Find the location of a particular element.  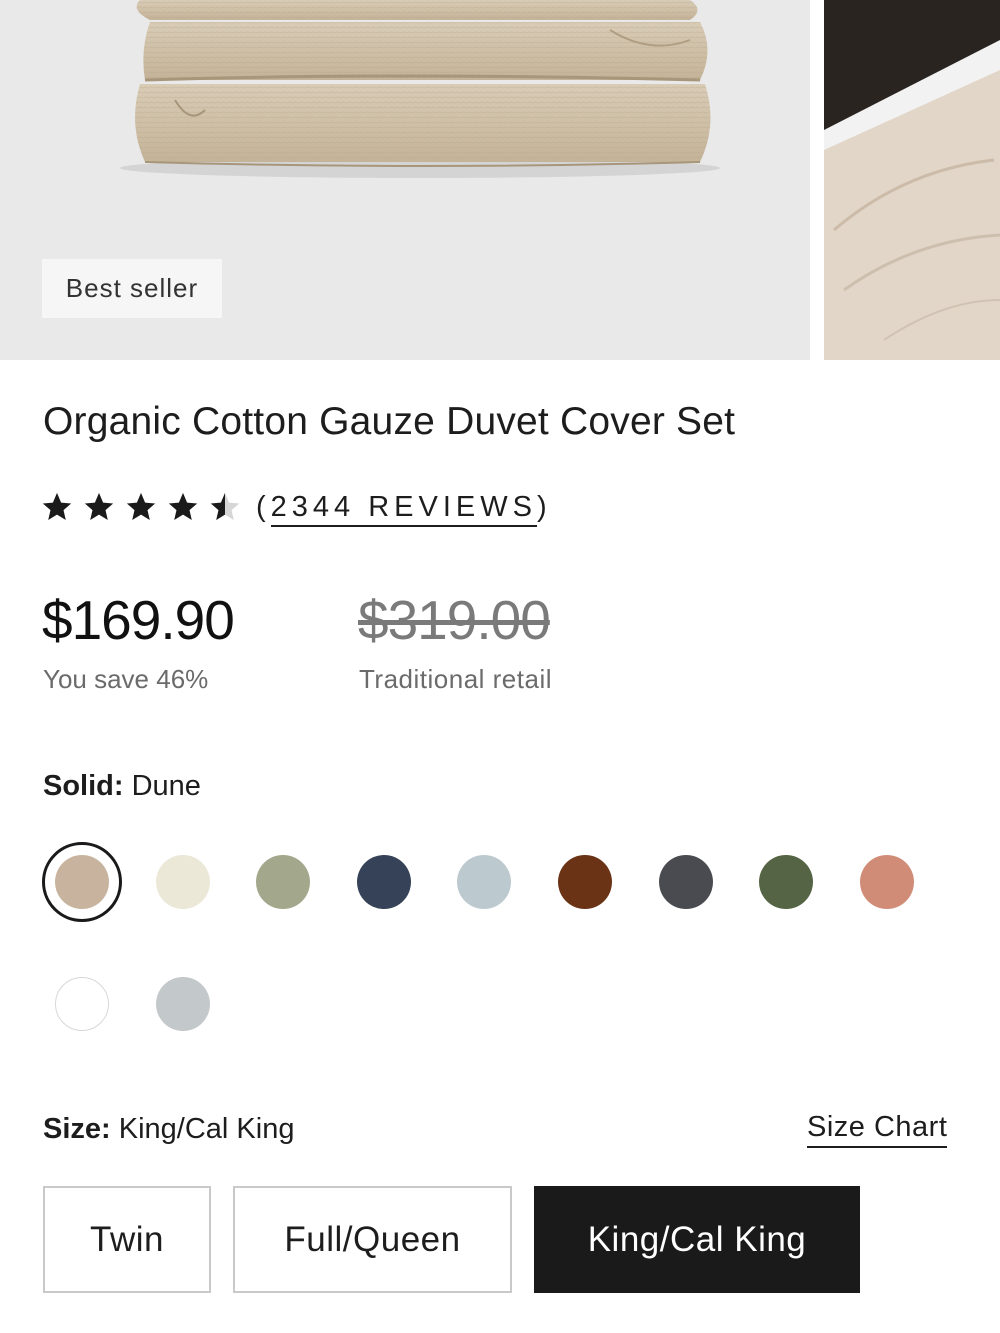

size-label-prefix: Size: is located at coordinates (77, 1129).